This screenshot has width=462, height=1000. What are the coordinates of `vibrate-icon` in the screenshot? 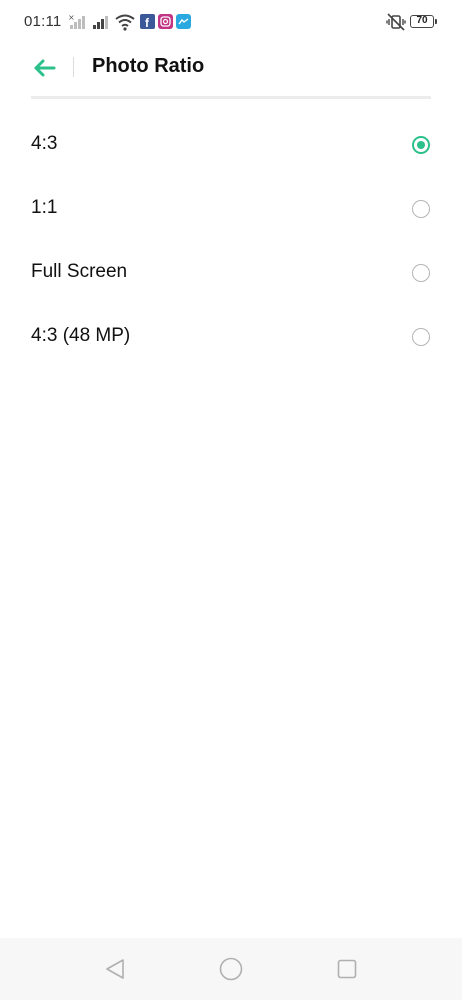 It's located at (396, 22).